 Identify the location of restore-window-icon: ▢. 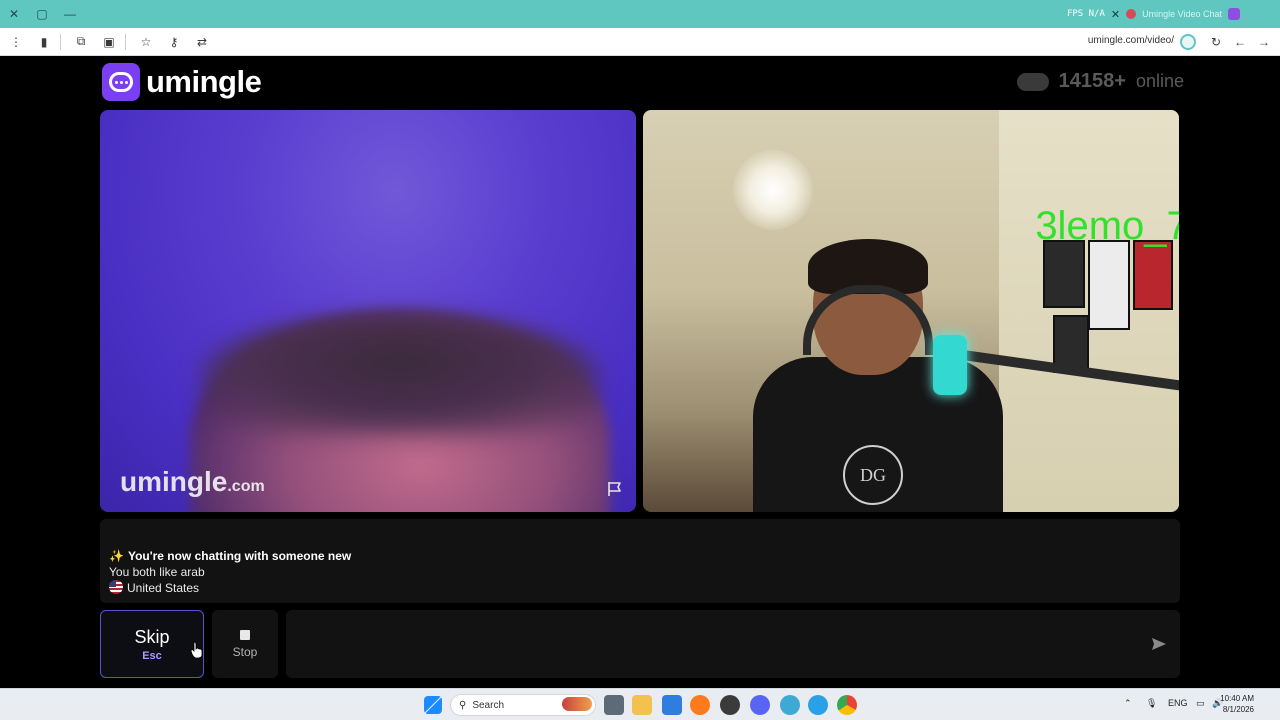
(42, 14).